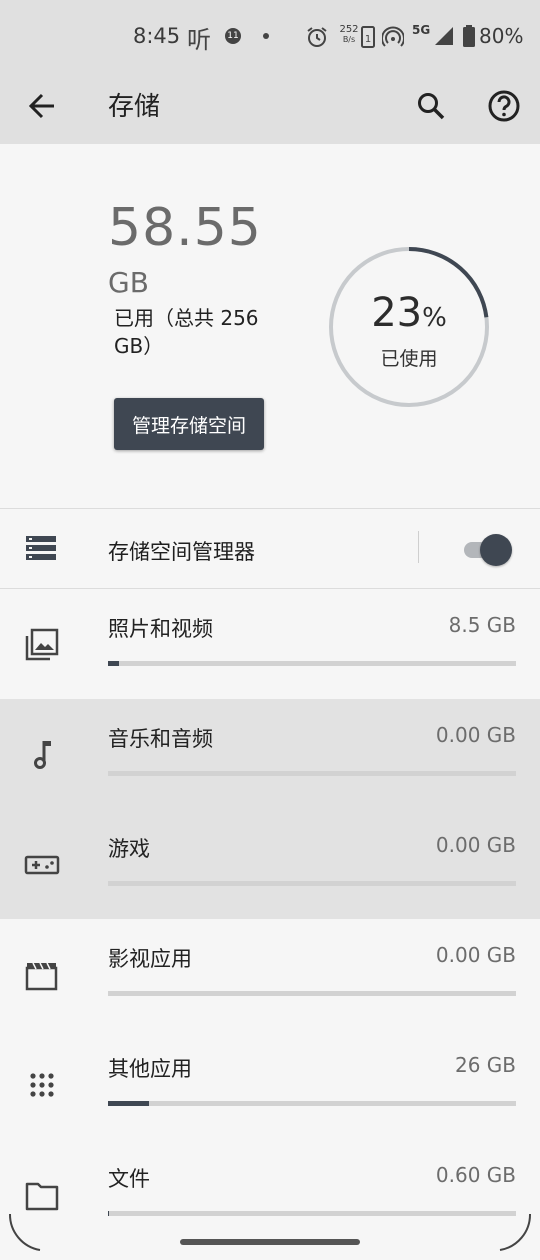  Describe the element at coordinates (270, 974) in the screenshot. I see `category-row-movies: 影视应用 0.00 GB` at that location.